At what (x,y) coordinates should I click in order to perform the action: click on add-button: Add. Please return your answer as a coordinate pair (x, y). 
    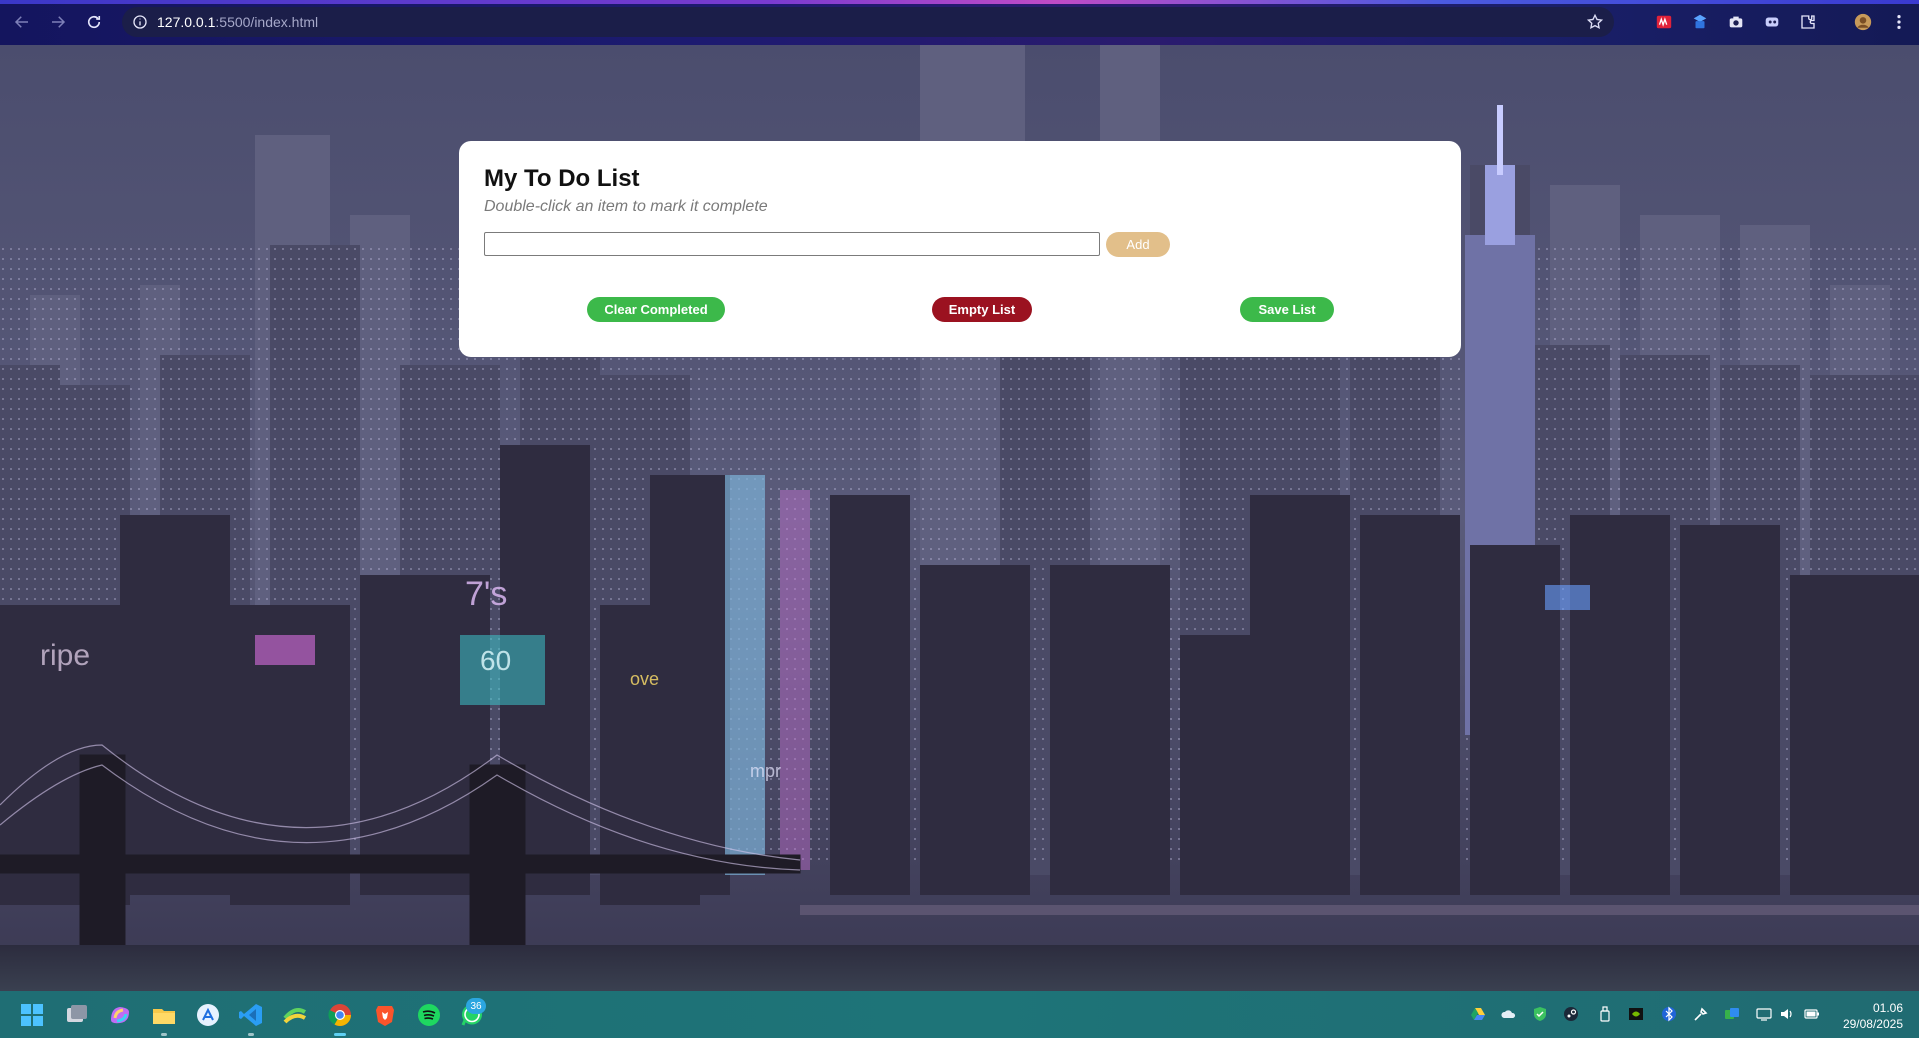
    Looking at the image, I should click on (1138, 244).